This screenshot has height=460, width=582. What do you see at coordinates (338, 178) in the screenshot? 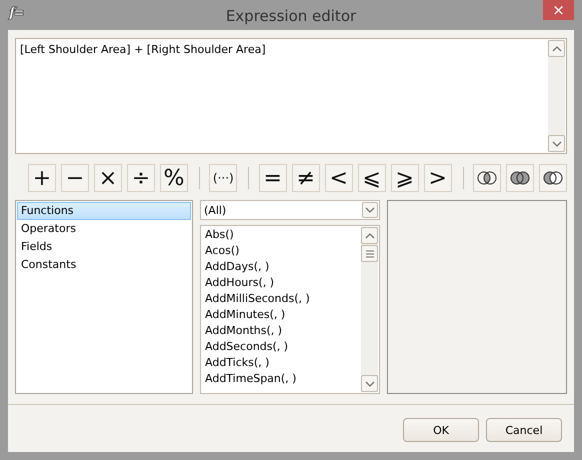
I see `operator-button: <` at bounding box center [338, 178].